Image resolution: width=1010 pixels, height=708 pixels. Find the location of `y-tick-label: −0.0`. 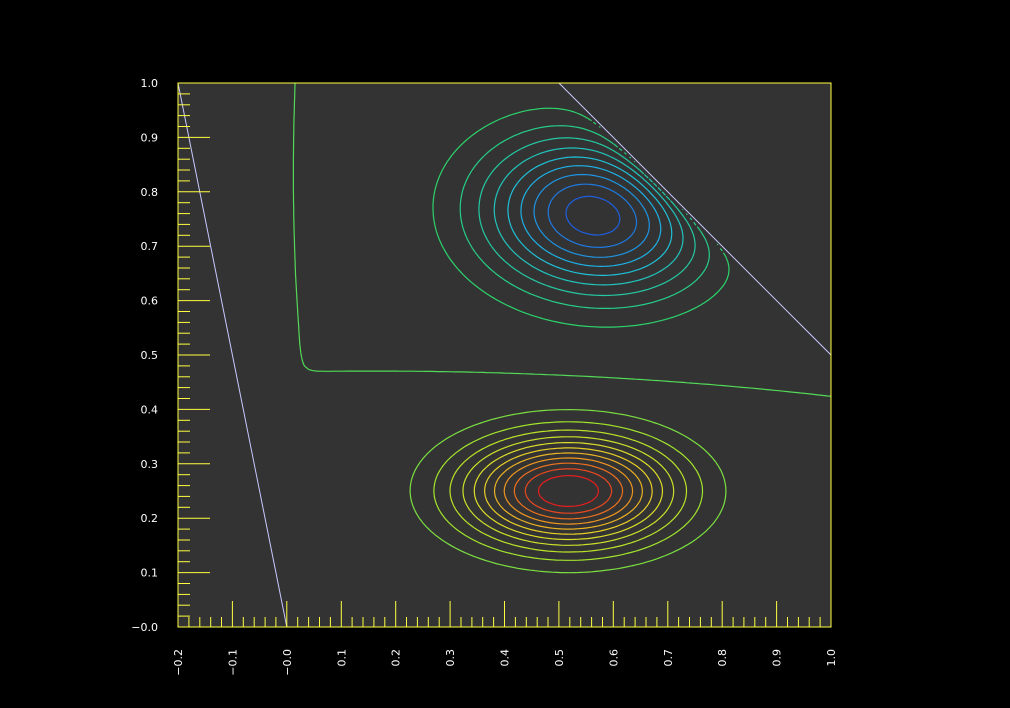

y-tick-label: −0.0 is located at coordinates (144, 627).